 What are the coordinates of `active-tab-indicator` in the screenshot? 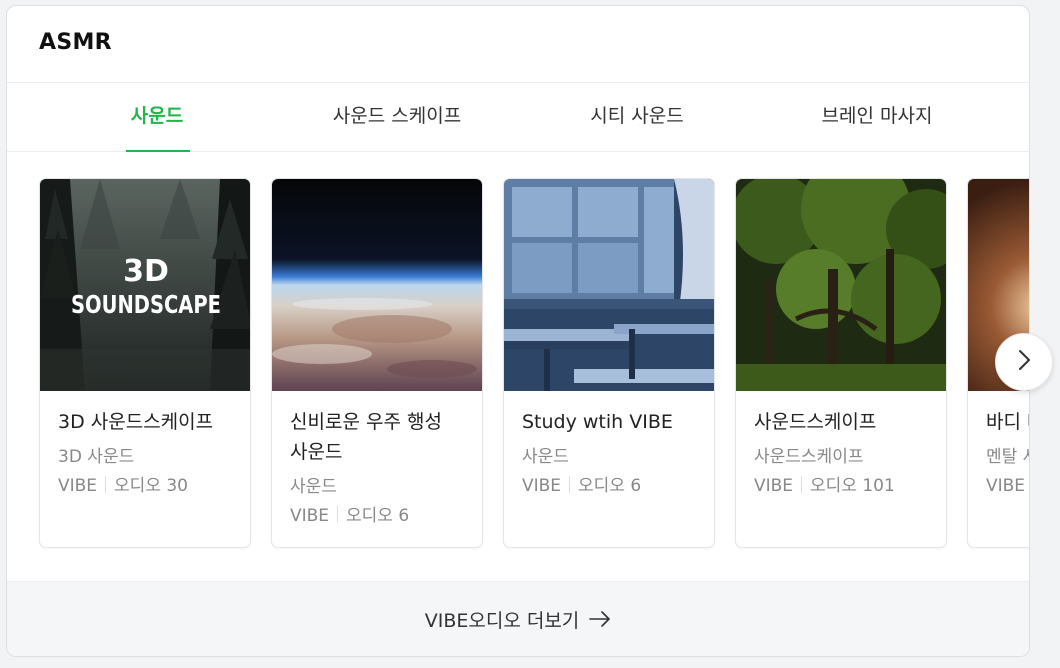 It's located at (158, 151).